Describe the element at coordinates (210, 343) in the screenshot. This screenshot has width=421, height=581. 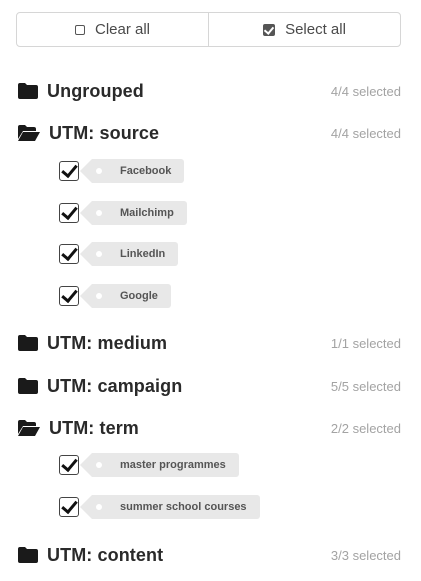
I see `group-utm-medium: UTM: medium 1/1 selected` at that location.